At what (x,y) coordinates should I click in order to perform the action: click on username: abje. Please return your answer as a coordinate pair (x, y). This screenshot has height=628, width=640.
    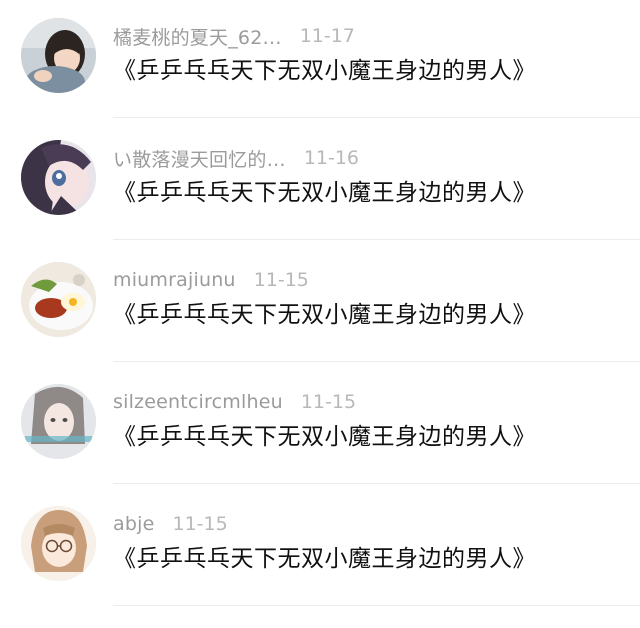
    Looking at the image, I should click on (133, 524).